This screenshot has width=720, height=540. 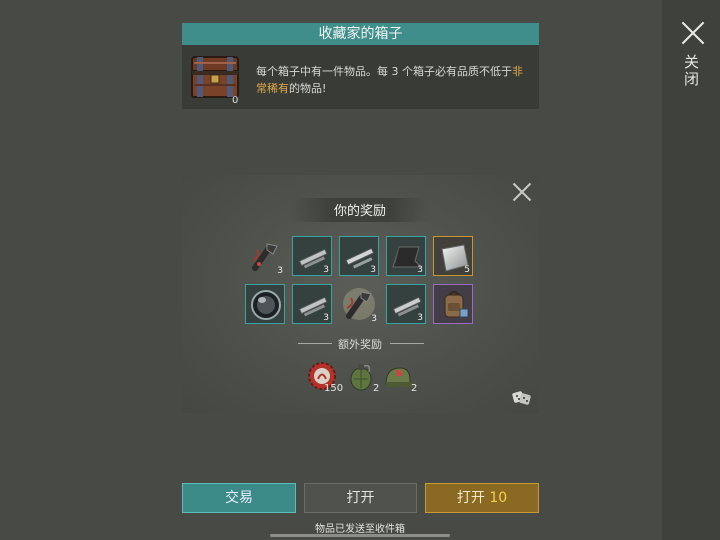 What do you see at coordinates (522, 397) in the screenshot?
I see `dice-icon` at bounding box center [522, 397].